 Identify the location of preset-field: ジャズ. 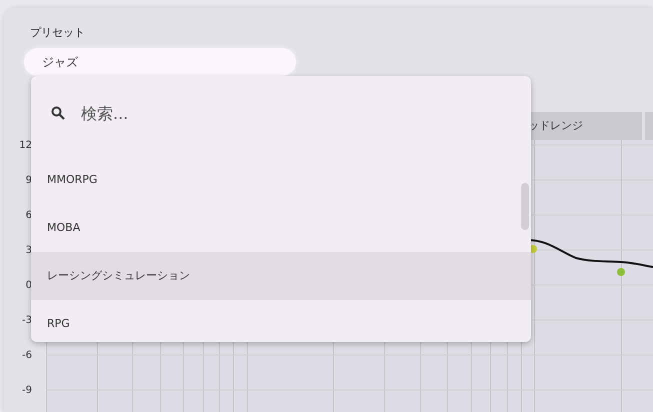
(160, 62).